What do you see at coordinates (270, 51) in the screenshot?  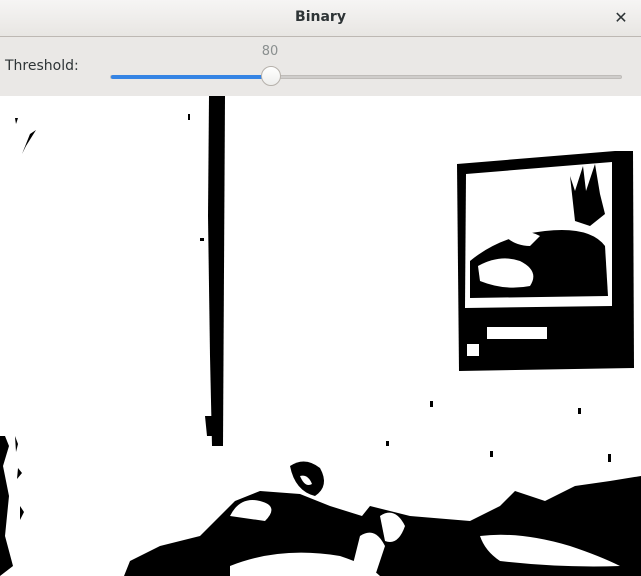 I see `threshold-value: 80` at bounding box center [270, 51].